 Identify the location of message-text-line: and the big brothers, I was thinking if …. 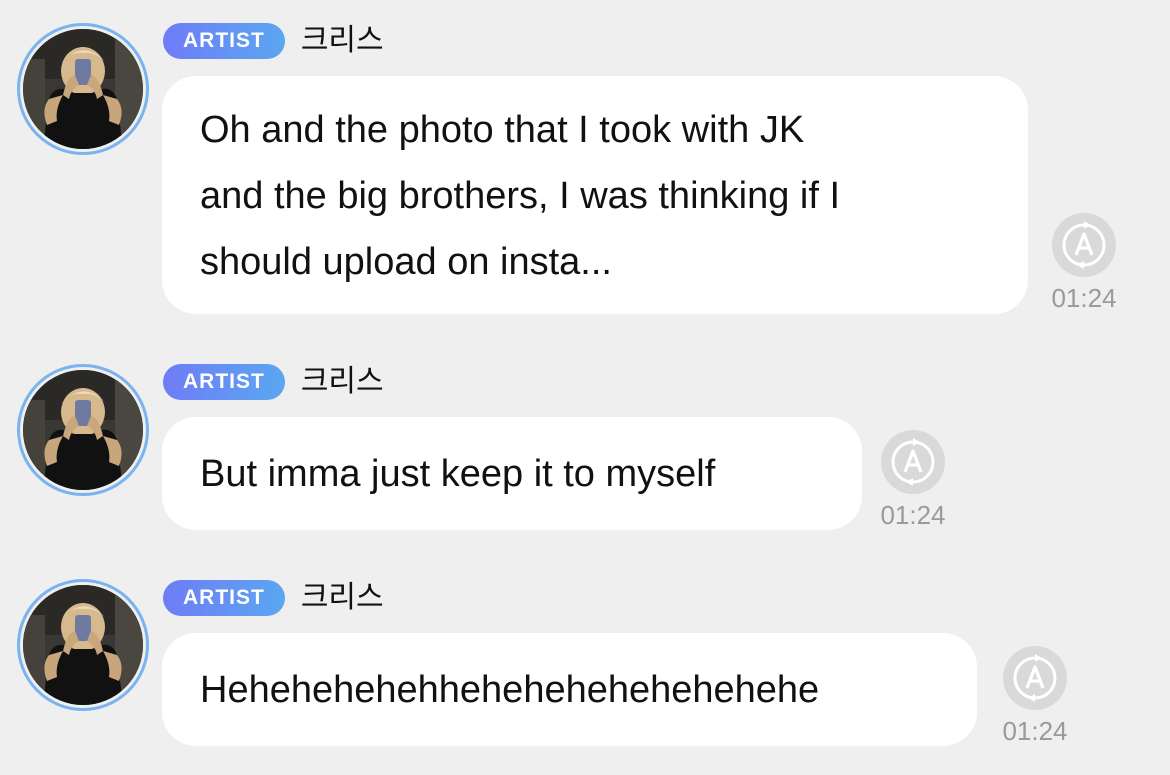
(520, 196).